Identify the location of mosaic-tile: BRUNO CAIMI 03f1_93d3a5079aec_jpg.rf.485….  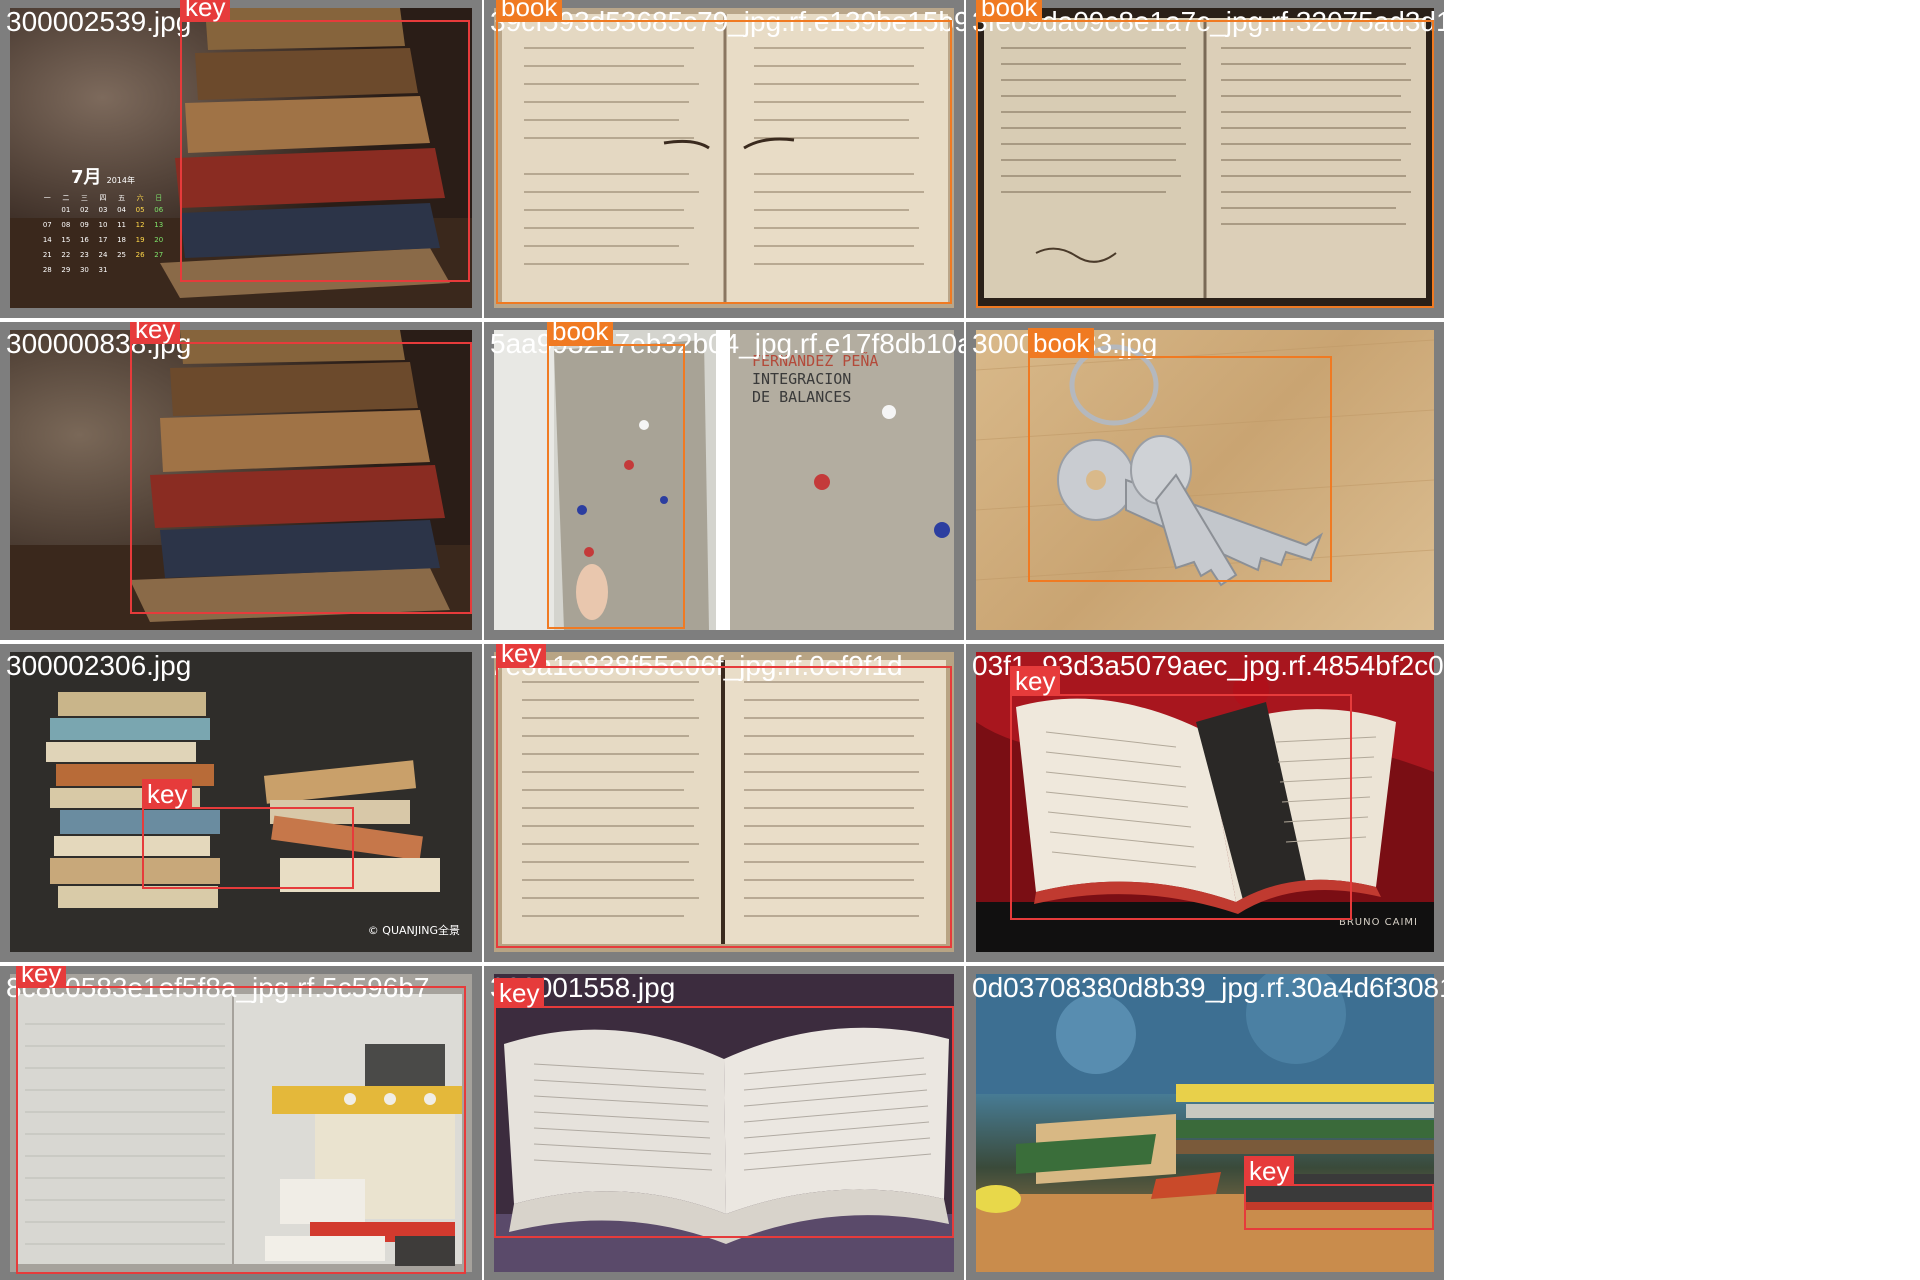
(1205, 803).